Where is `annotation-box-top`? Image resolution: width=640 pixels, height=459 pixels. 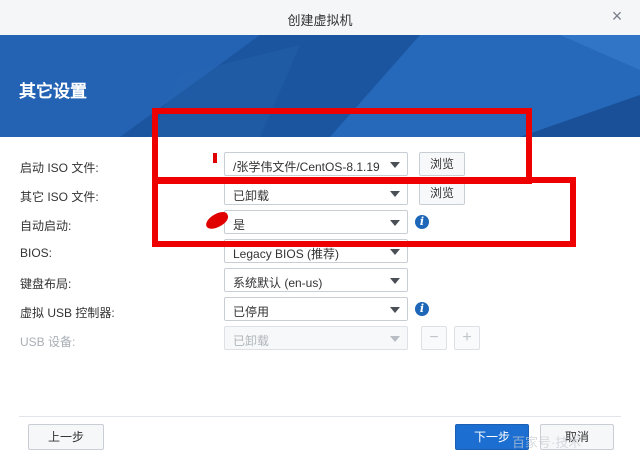
annotation-box-top is located at coordinates (342, 146).